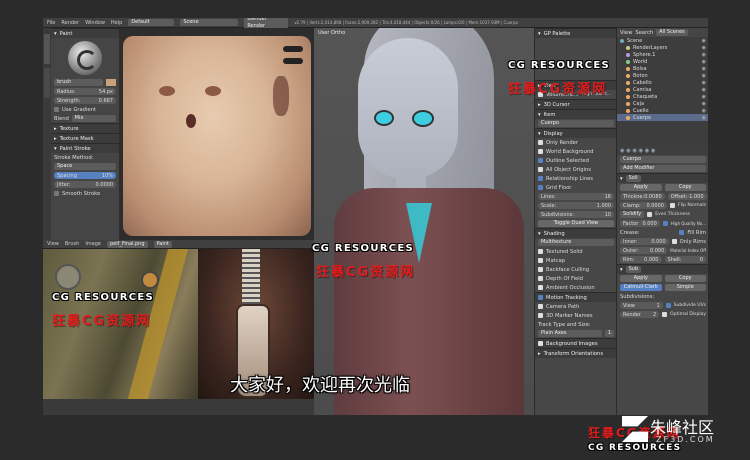 The image size is (750, 460). What do you see at coordinates (576, 343) in the screenshot?
I see `background-images-section: Background Images` at bounding box center [576, 343].